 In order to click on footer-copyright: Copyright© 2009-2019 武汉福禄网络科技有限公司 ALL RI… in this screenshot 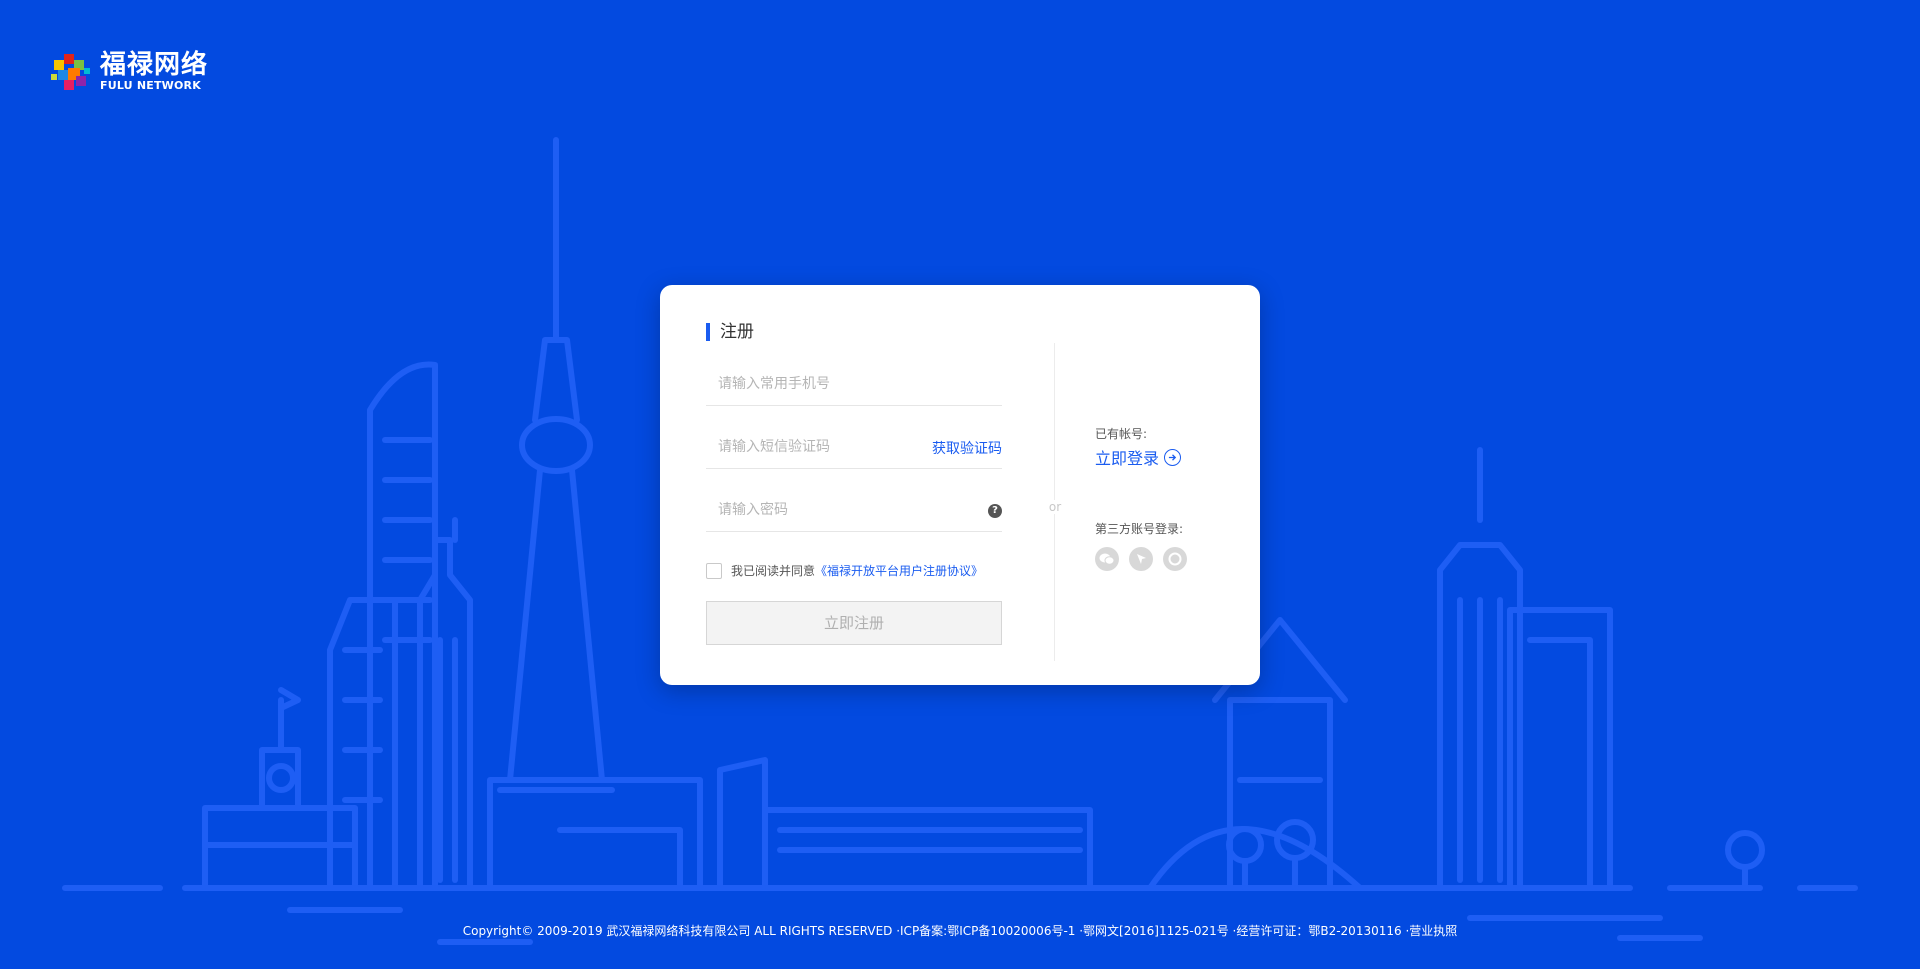, I will do `click(960, 931)`.